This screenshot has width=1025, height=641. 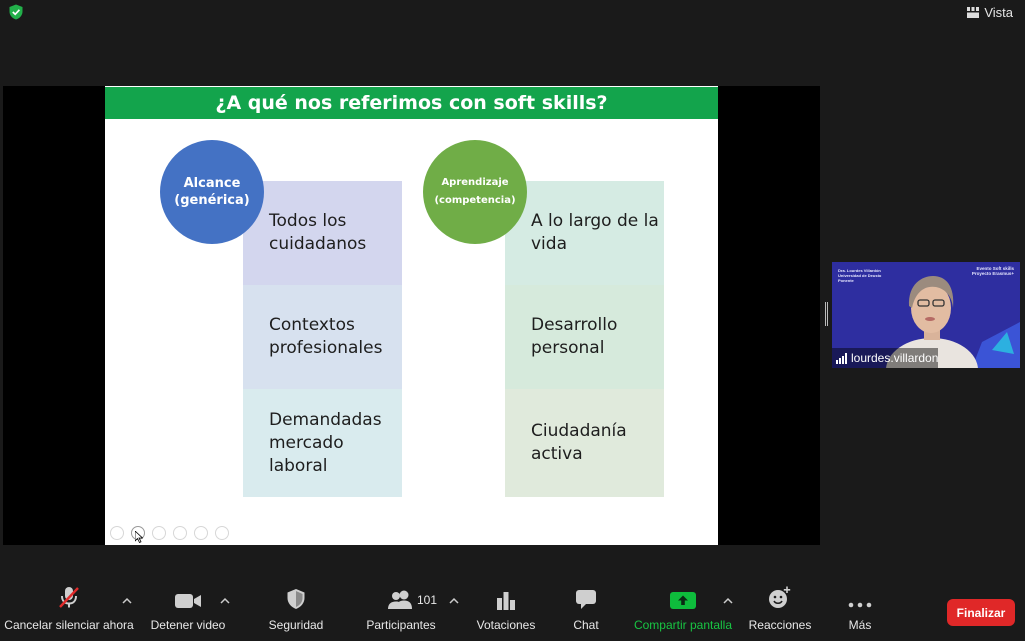 I want to click on participants-icon, so click(x=400, y=599).